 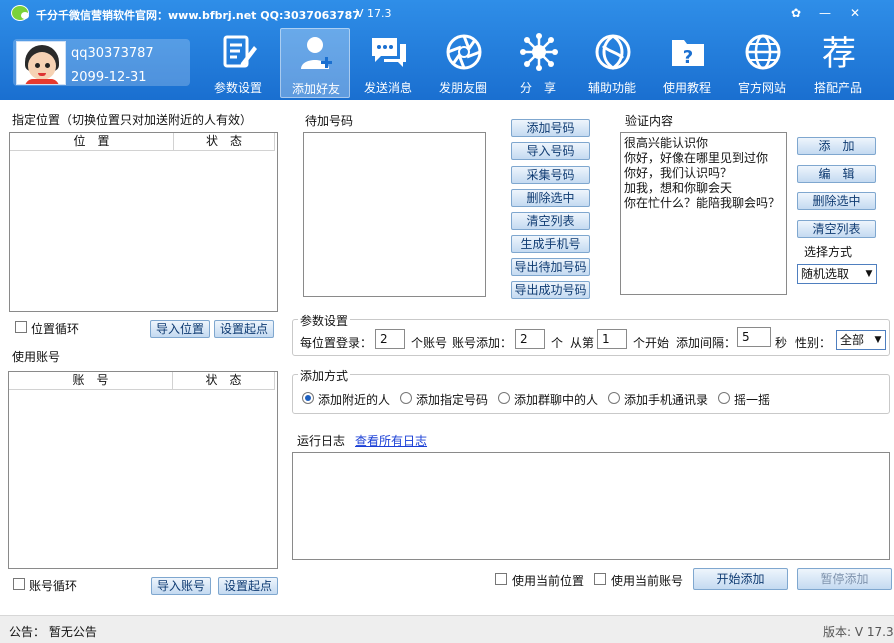 What do you see at coordinates (550, 221) in the screenshot?
I see `clear-number-list-button: 清空列表` at bounding box center [550, 221].